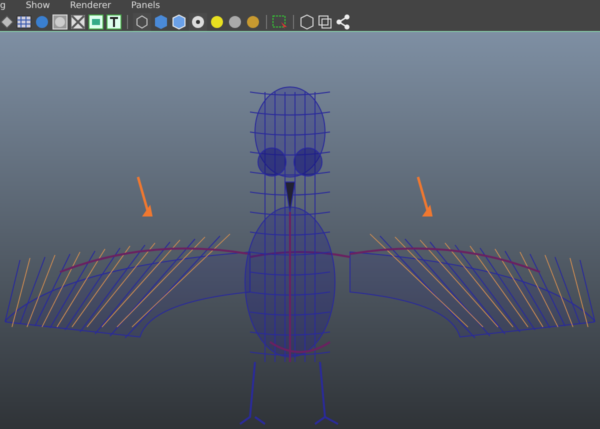 The width and height of the screenshot is (600, 429). Describe the element at coordinates (114, 22) in the screenshot. I see `t-icon` at that location.